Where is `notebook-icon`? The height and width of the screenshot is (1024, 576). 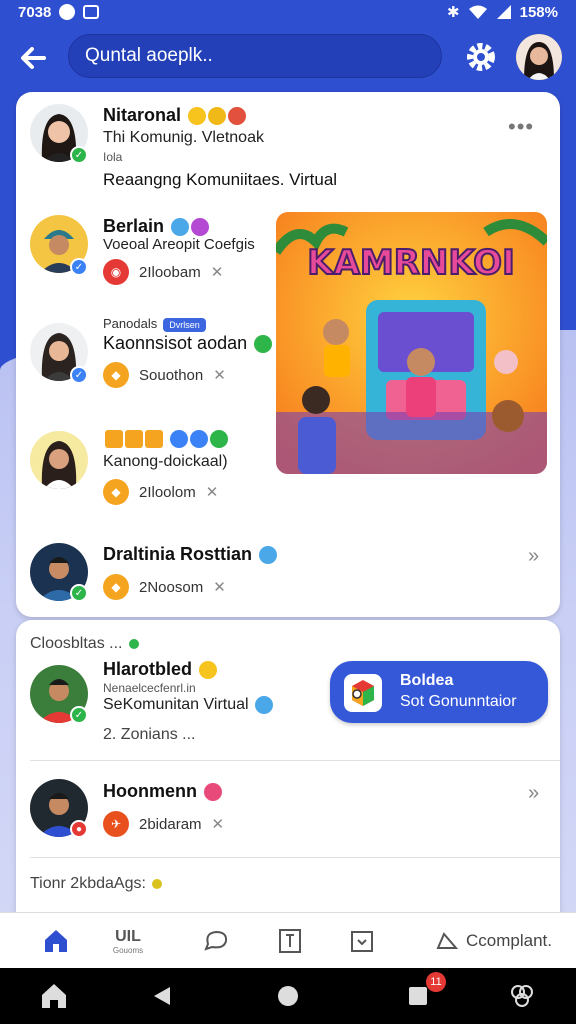
notebook-icon is located at coordinates (290, 941).